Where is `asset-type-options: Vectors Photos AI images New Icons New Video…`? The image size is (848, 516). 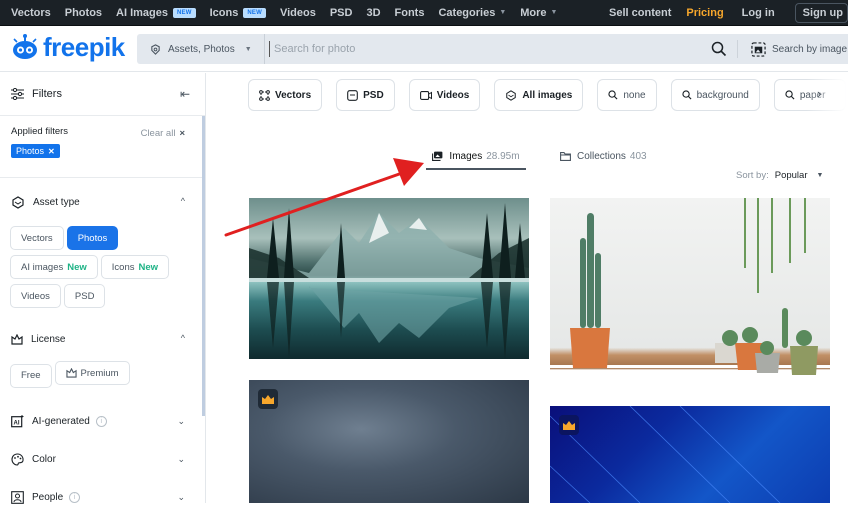
asset-type-options: Vectors Photos AI images New Icons New Video… is located at coordinates (102, 269).